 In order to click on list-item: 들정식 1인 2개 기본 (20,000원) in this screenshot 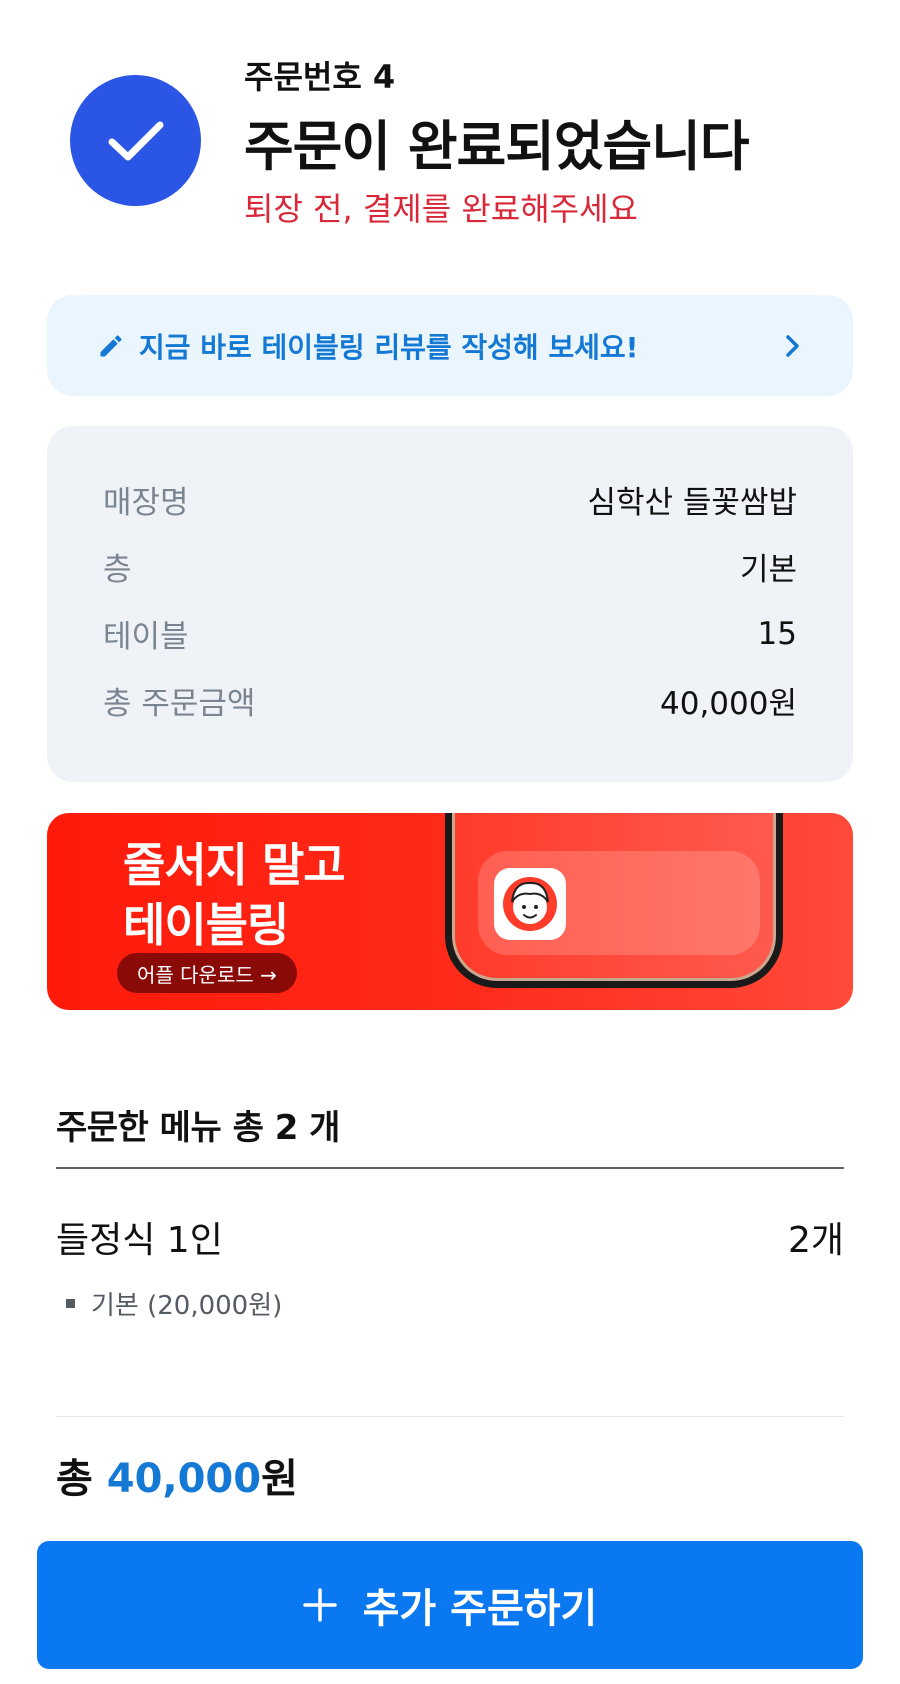, I will do `click(450, 1247)`.